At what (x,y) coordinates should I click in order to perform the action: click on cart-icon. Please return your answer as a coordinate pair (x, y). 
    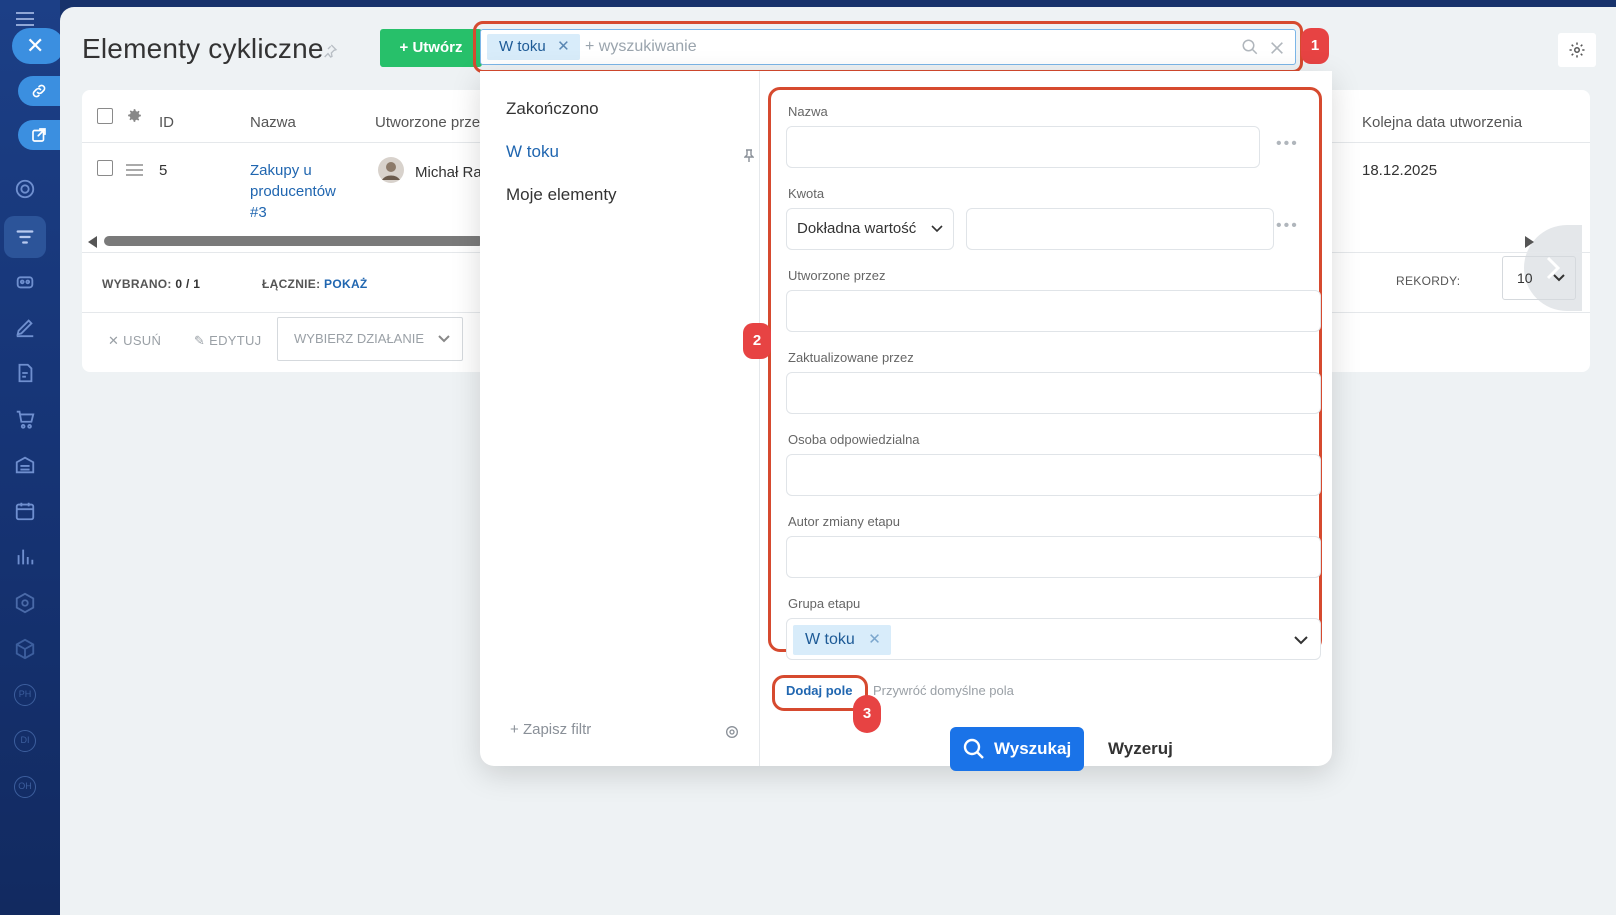
    Looking at the image, I should click on (25, 419).